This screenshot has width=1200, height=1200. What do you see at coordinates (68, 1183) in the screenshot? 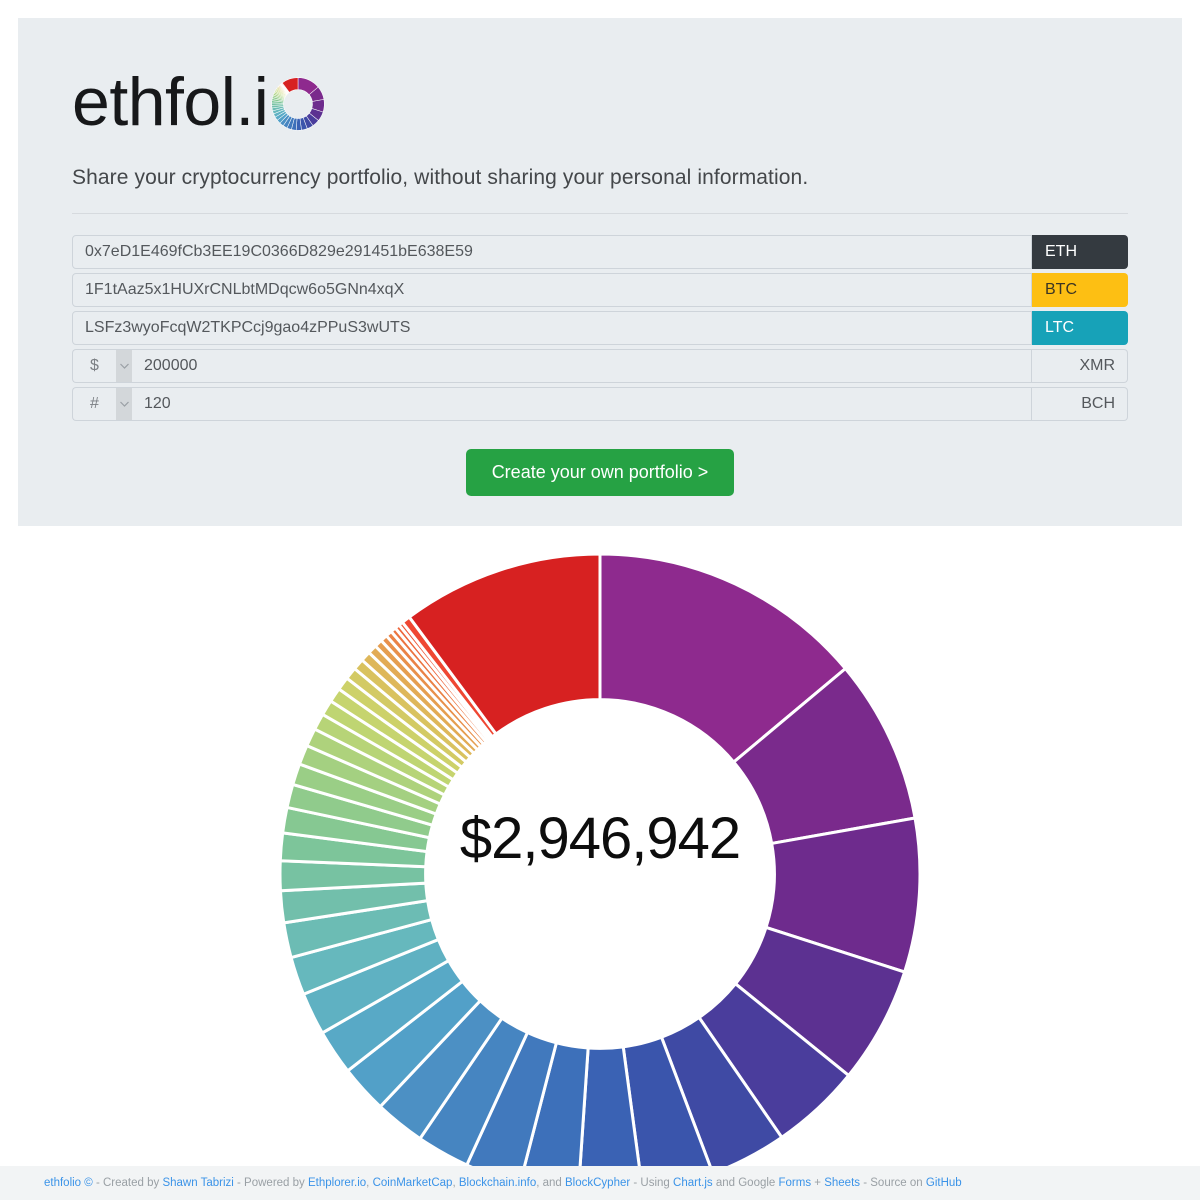
I see `footer-link: ethfolio ©` at bounding box center [68, 1183].